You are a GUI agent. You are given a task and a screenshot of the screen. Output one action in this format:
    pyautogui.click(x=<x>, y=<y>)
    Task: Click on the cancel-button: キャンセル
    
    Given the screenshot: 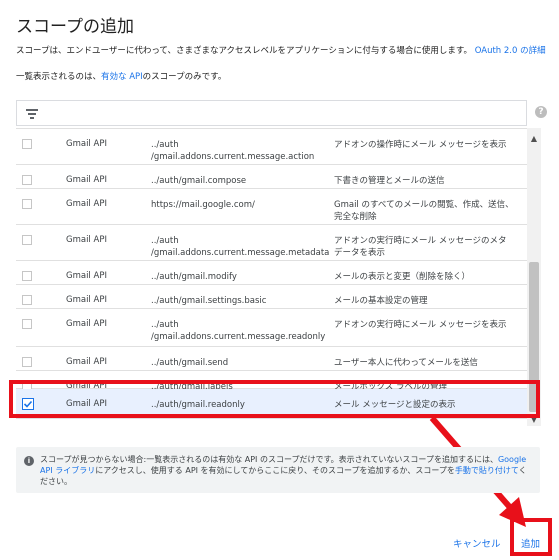 What is the action you would take?
    pyautogui.click(x=477, y=543)
    